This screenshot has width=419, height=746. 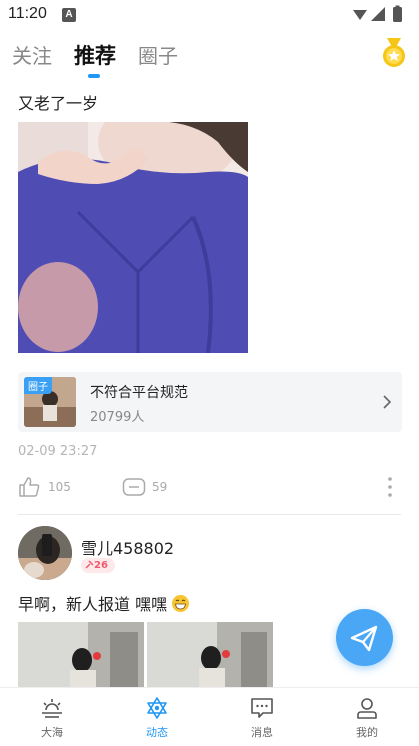 What do you see at coordinates (139, 393) in the screenshot?
I see `circle-name: 不符合平台规范` at bounding box center [139, 393].